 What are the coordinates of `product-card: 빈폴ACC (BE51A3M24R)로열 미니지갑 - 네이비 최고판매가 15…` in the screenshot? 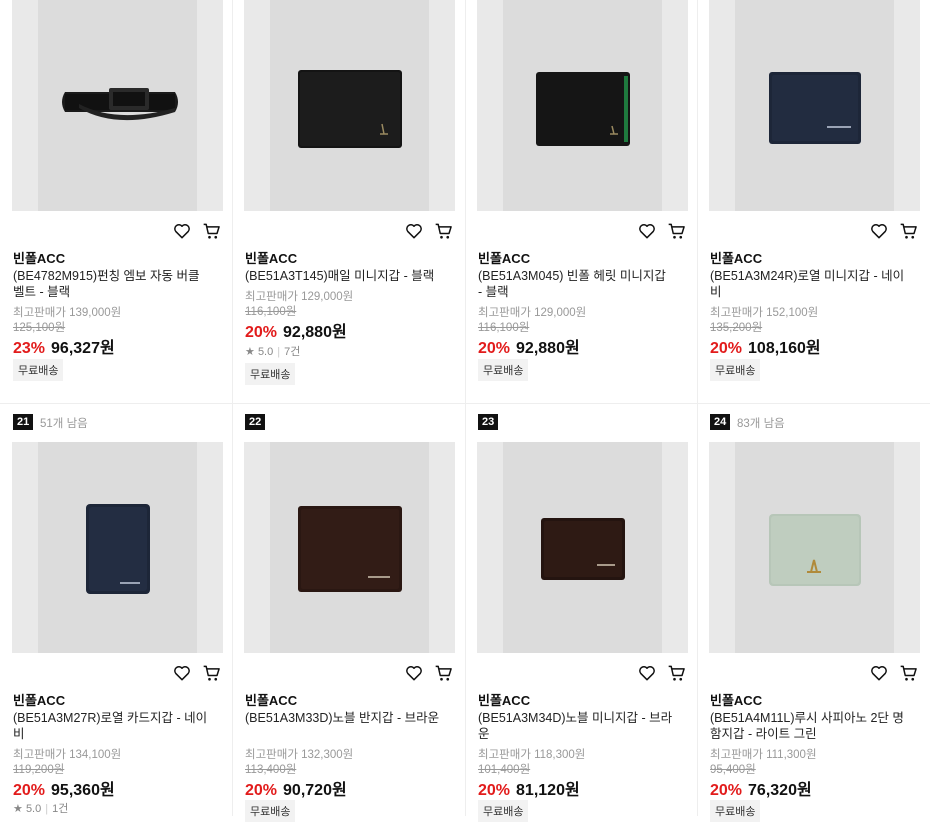 It's located at (813, 201).